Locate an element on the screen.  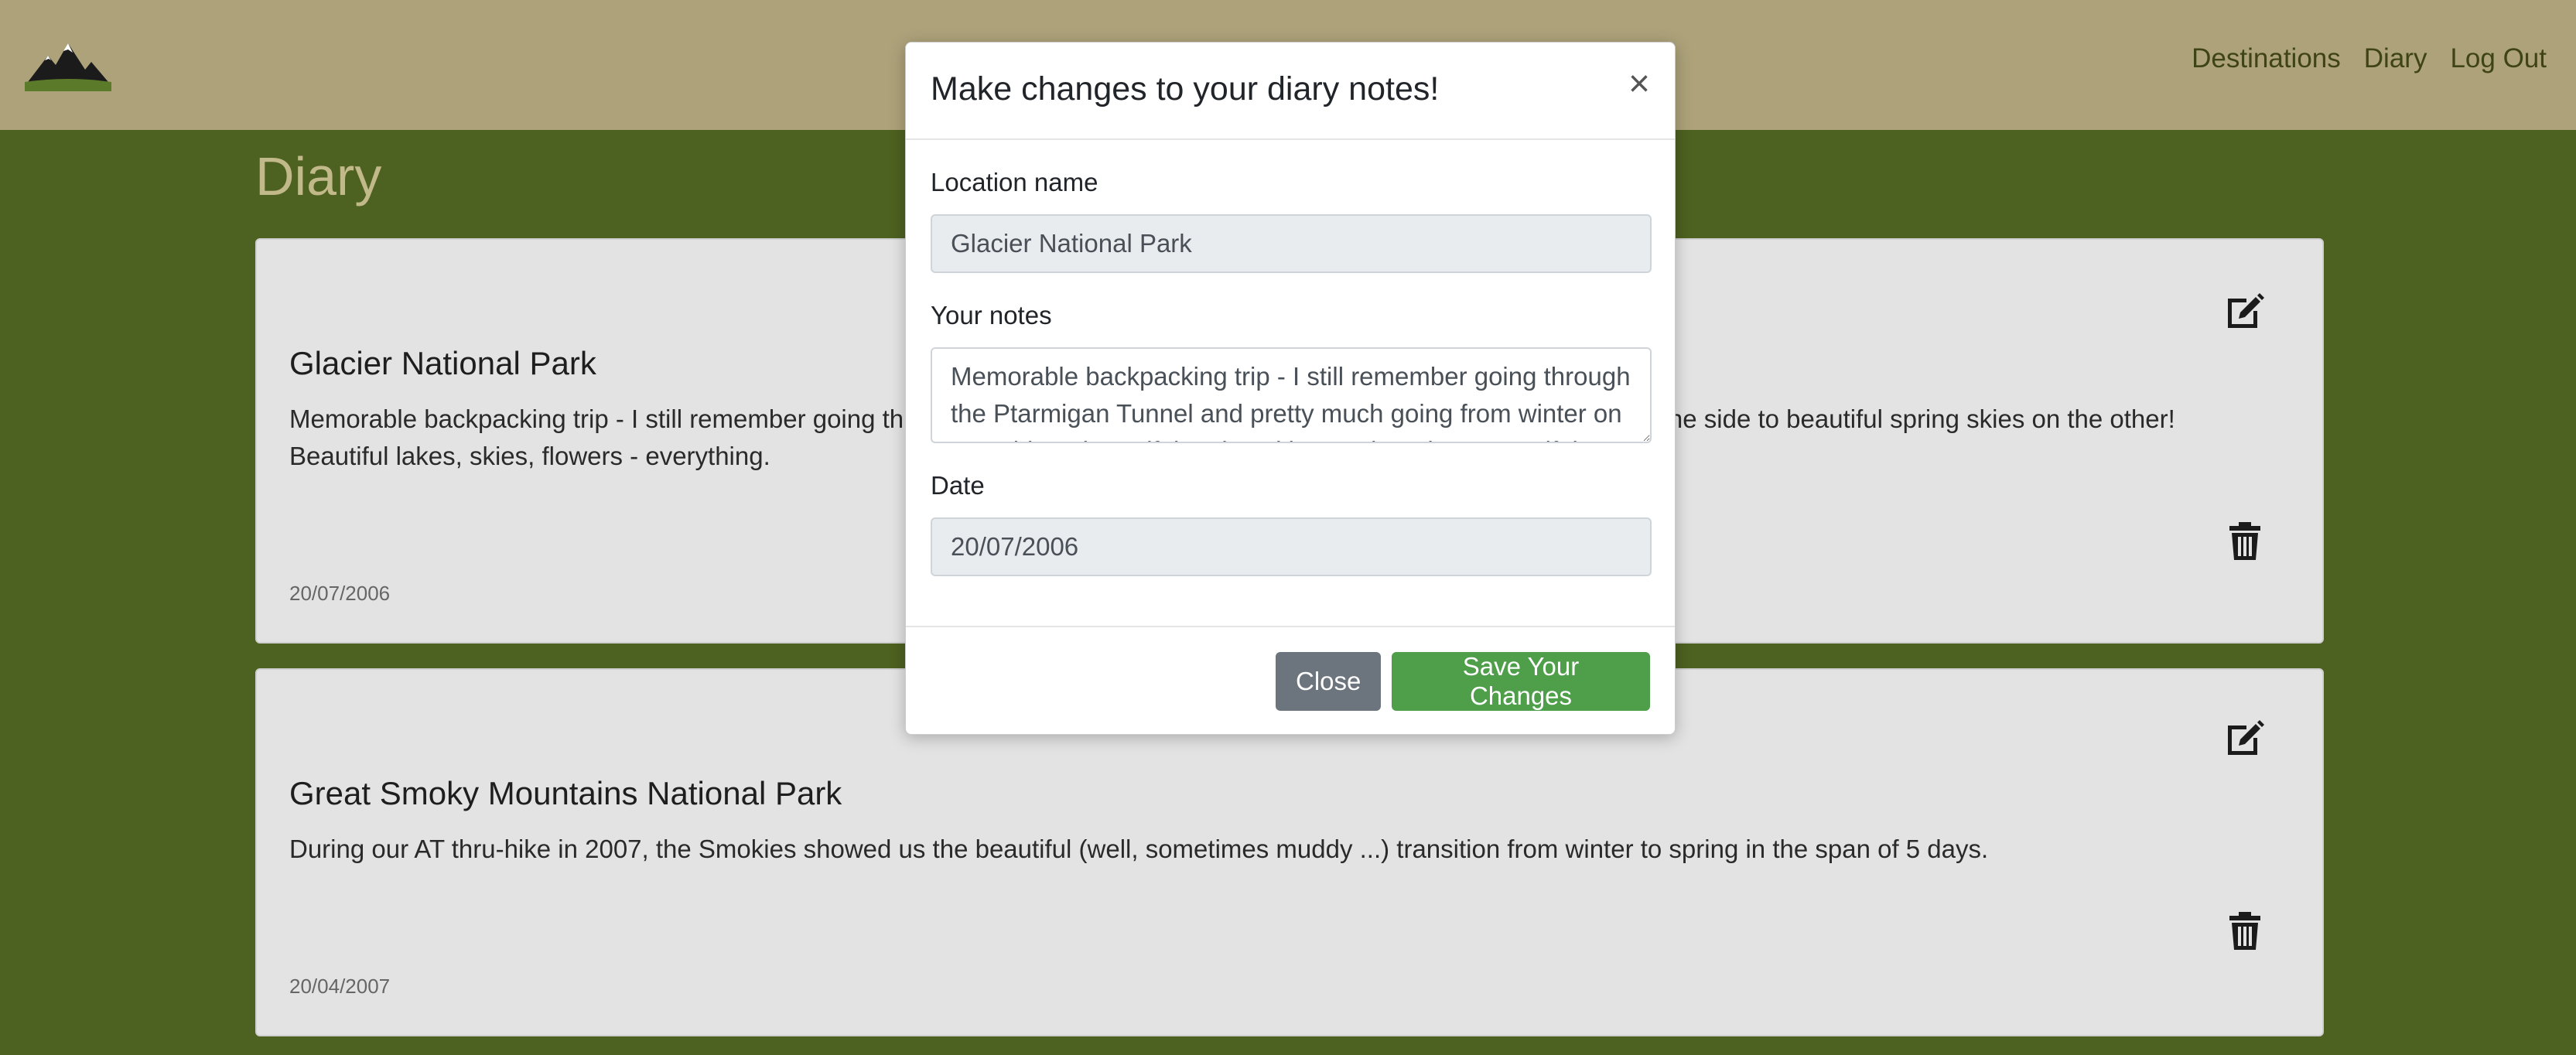
save-changes-button: Save Your Changes is located at coordinates (1521, 681).